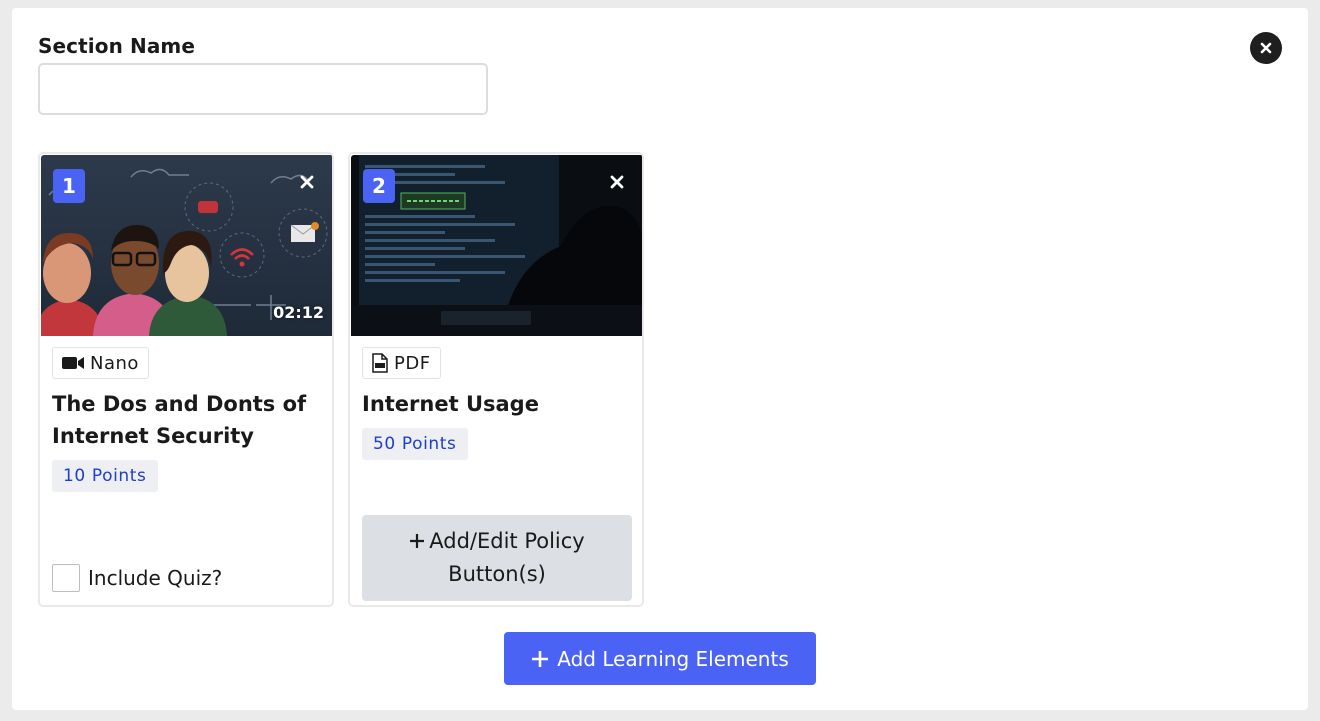  What do you see at coordinates (380, 363) in the screenshot?
I see `pdf-file-icon` at bounding box center [380, 363].